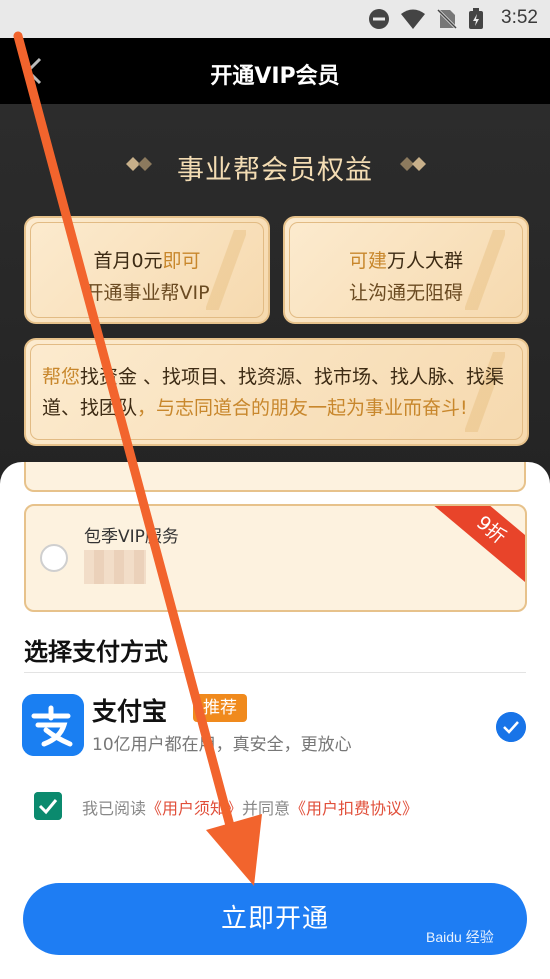 This screenshot has width=550, height=979. I want to click on payment-section-title: 选择支付方式, so click(96, 652).